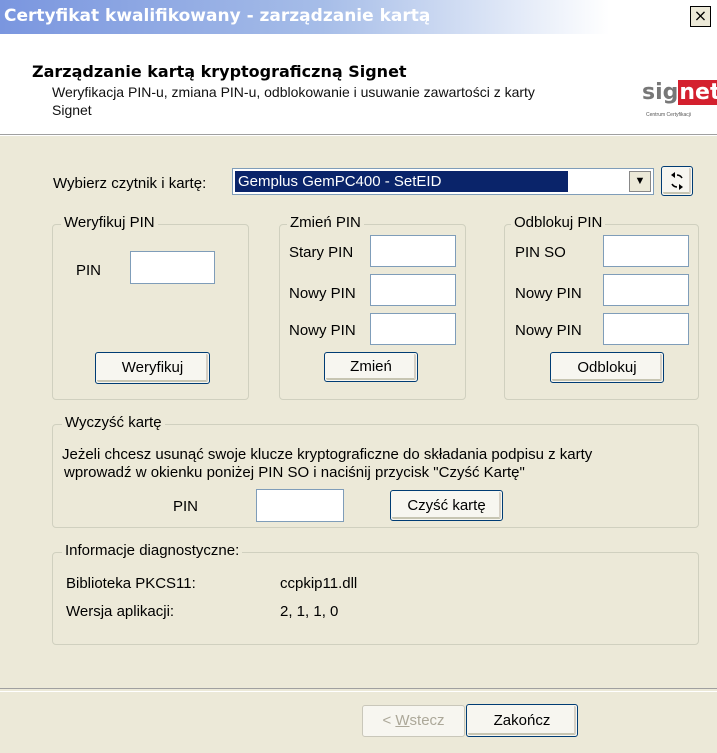  Describe the element at coordinates (358, 690) in the screenshot. I see `footer-separator` at that location.